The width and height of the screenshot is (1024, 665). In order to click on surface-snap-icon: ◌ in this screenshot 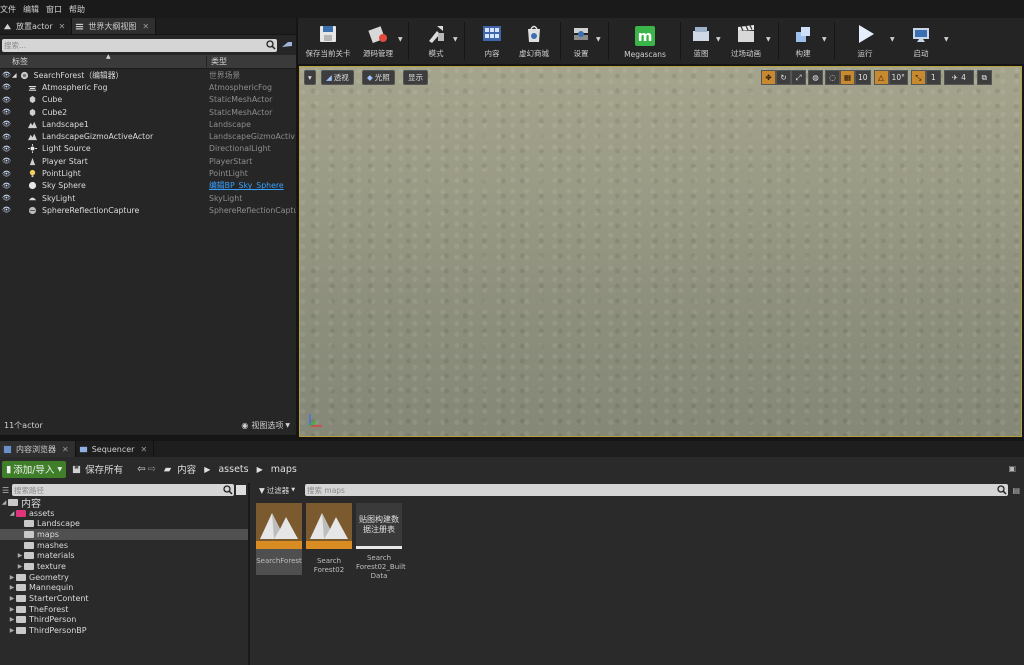, I will do `click(832, 77)`.